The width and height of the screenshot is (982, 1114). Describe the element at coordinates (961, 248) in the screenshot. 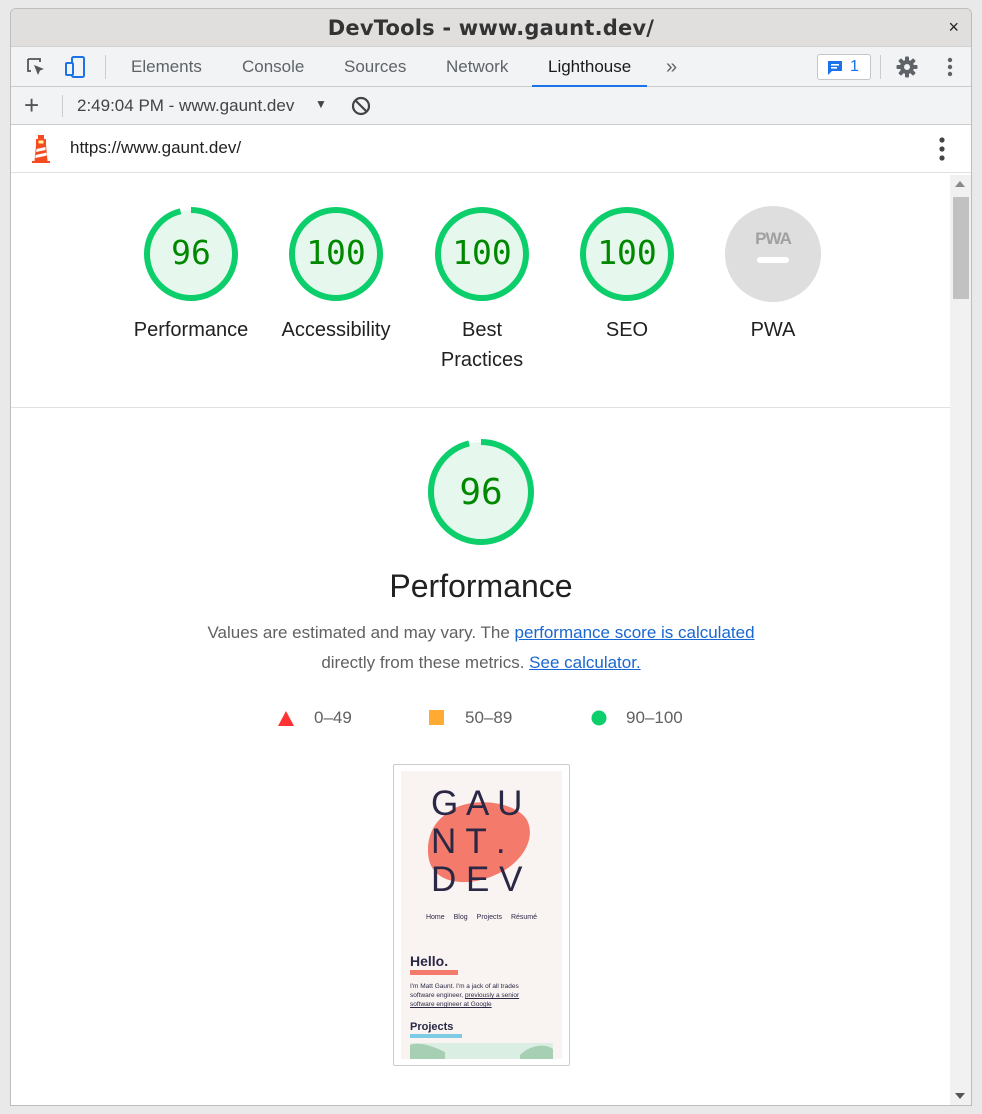

I see `scrollbar-thumb` at that location.